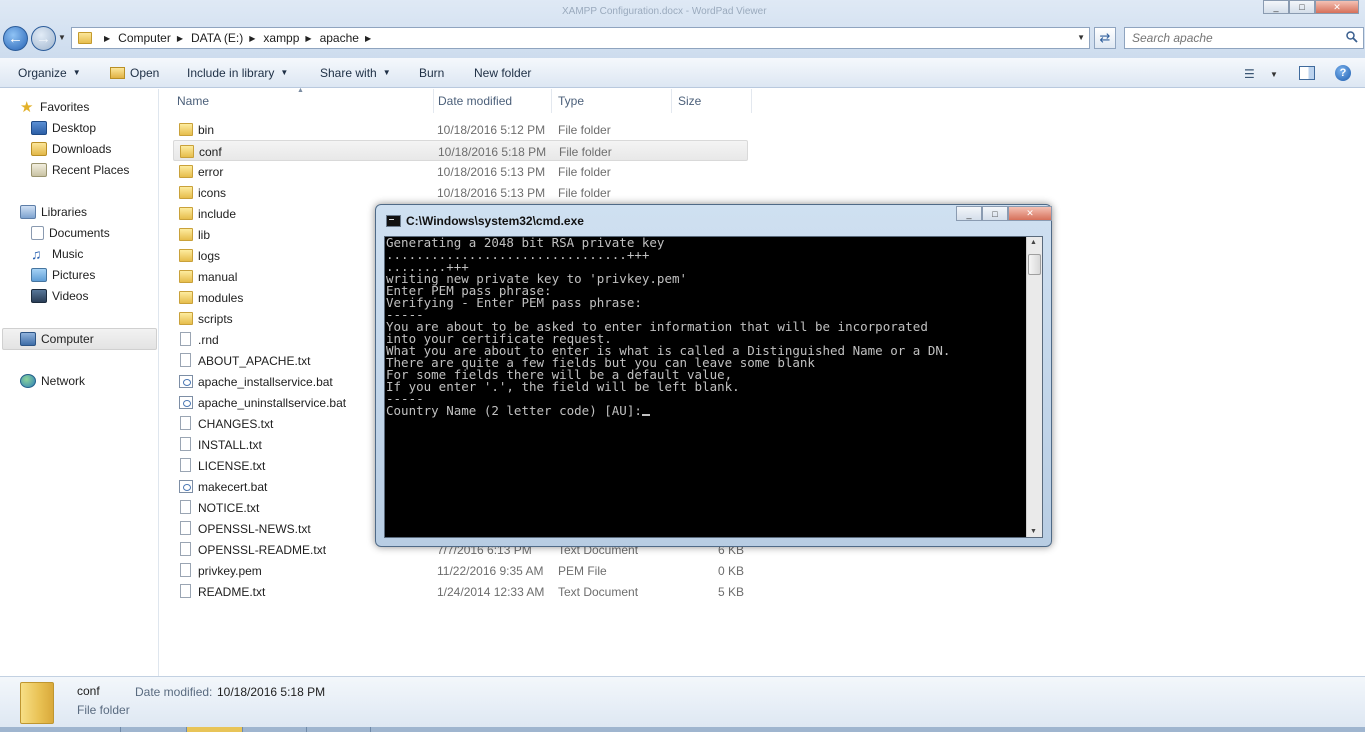 Image resolution: width=1365 pixels, height=732 pixels. Describe the element at coordinates (154, 38) in the screenshot. I see `breadcrumb-computer: Computer ▶` at that location.